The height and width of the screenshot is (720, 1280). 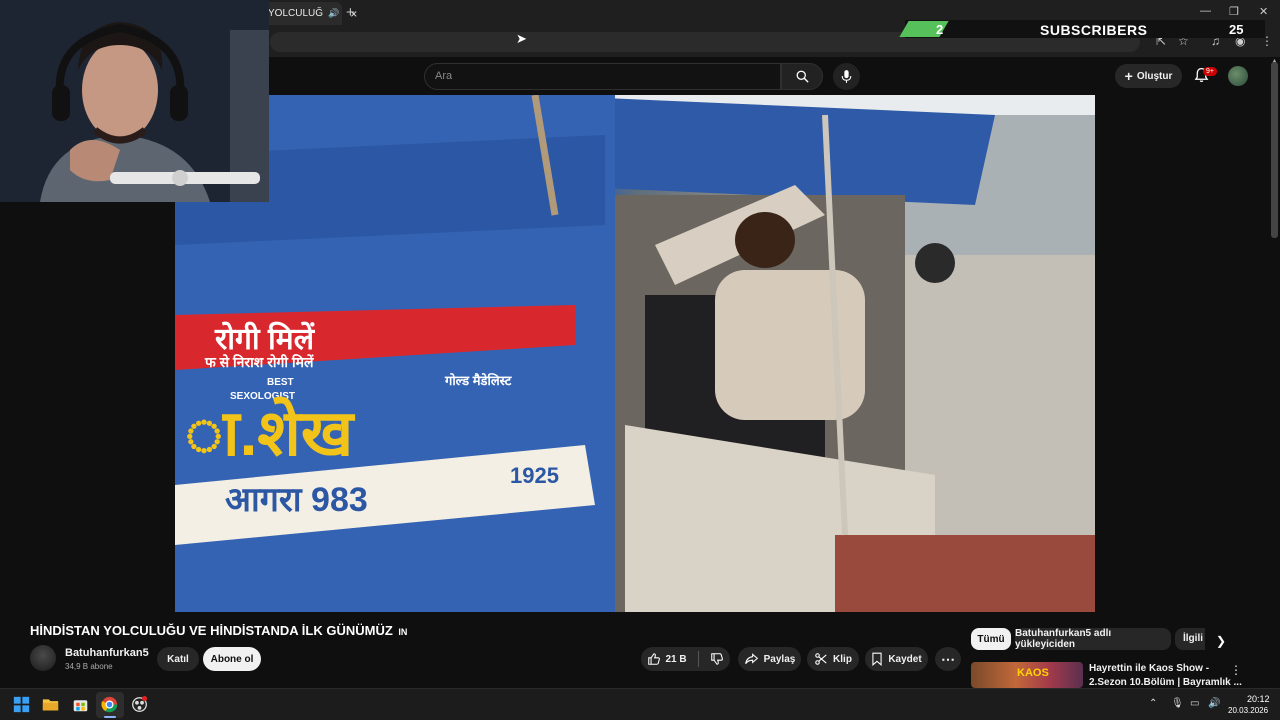 What do you see at coordinates (1234, 11) in the screenshot?
I see `restore-icon: ❐` at bounding box center [1234, 11].